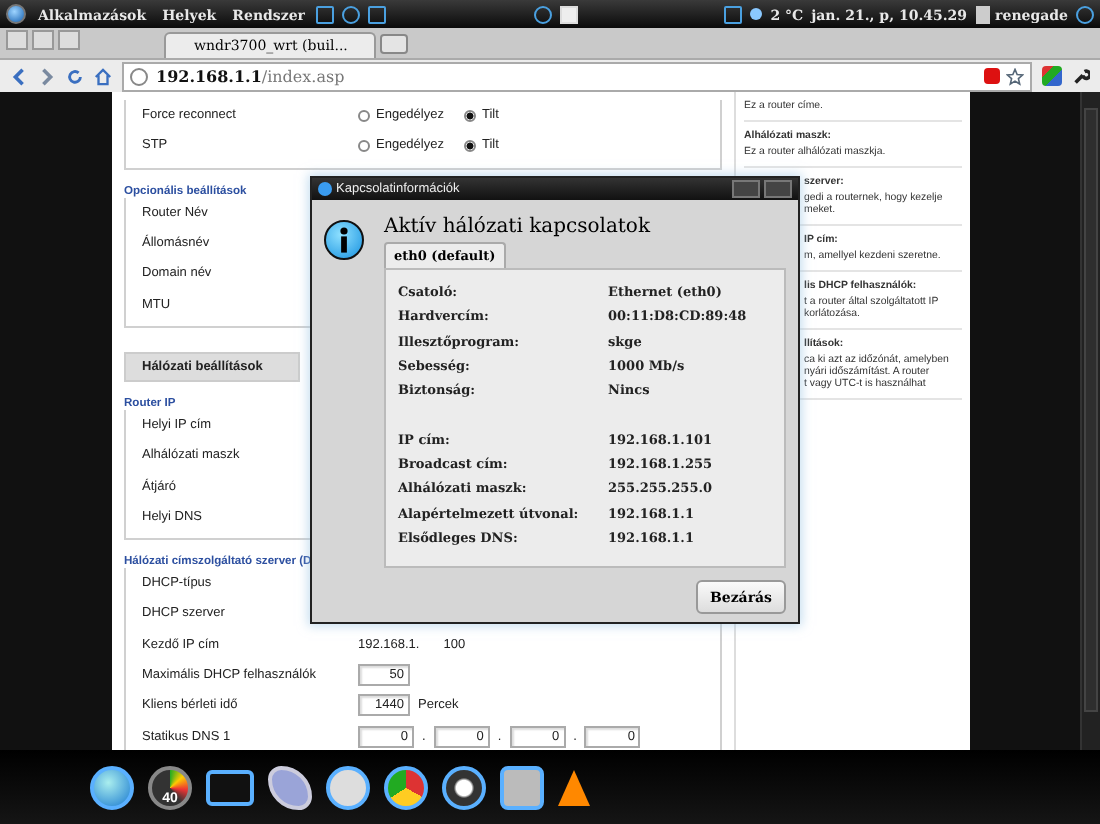 The image size is (1100, 824). What do you see at coordinates (518, 227) in the screenshot?
I see `dialog-heading: Aktív hálózati kapcsolatok` at bounding box center [518, 227].